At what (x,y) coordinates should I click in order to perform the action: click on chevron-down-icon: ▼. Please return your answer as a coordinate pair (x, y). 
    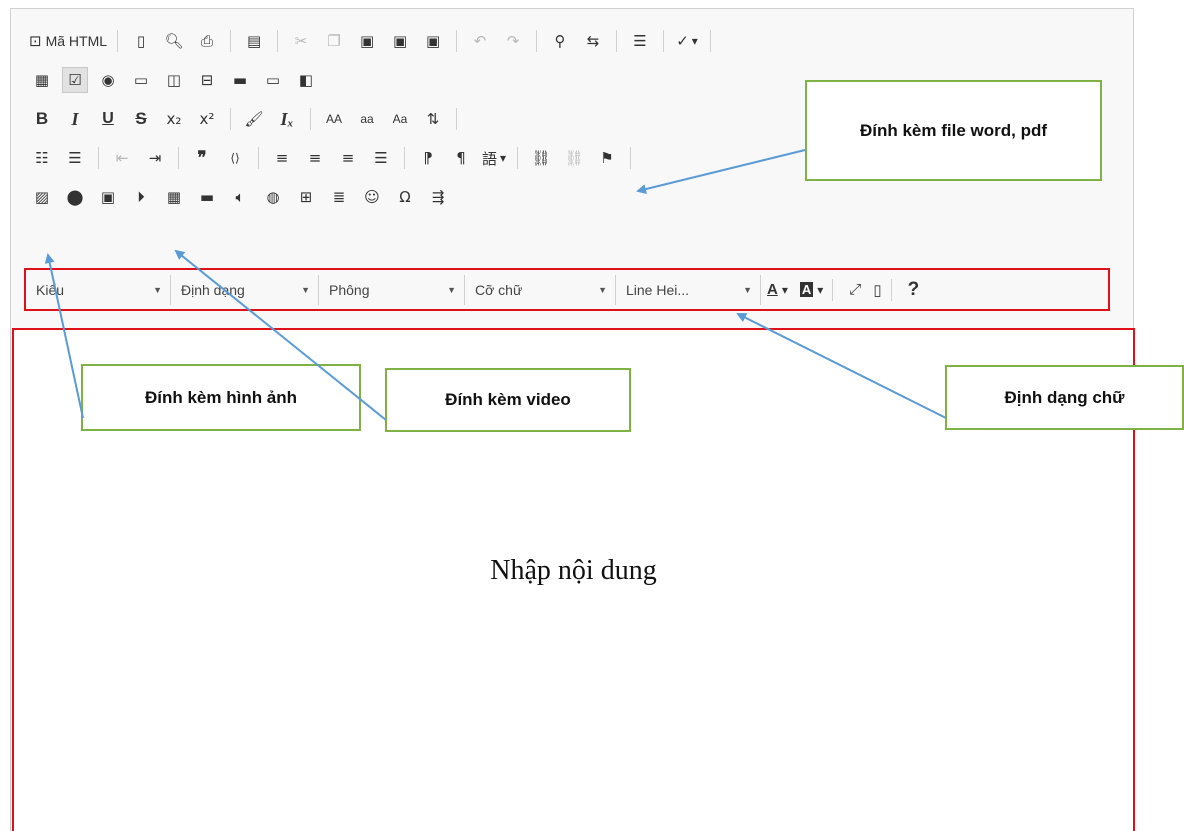
    Looking at the image, I should click on (157, 289).